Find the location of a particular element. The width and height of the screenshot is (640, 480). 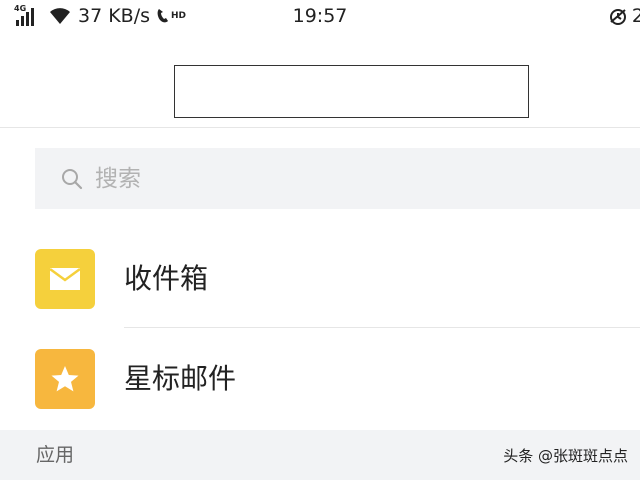

starred-label: 星标邮件 is located at coordinates (180, 378).